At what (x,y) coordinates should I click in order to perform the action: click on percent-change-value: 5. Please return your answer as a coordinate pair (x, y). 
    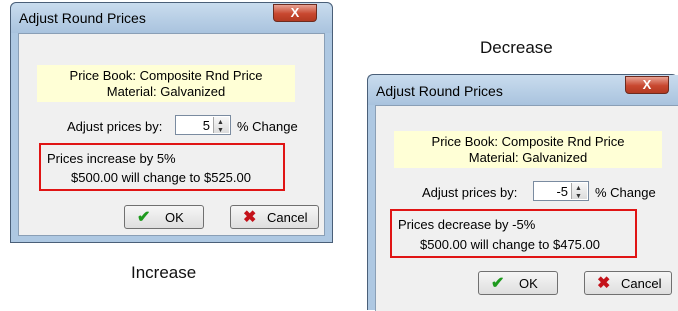
    Looking at the image, I should click on (206, 125).